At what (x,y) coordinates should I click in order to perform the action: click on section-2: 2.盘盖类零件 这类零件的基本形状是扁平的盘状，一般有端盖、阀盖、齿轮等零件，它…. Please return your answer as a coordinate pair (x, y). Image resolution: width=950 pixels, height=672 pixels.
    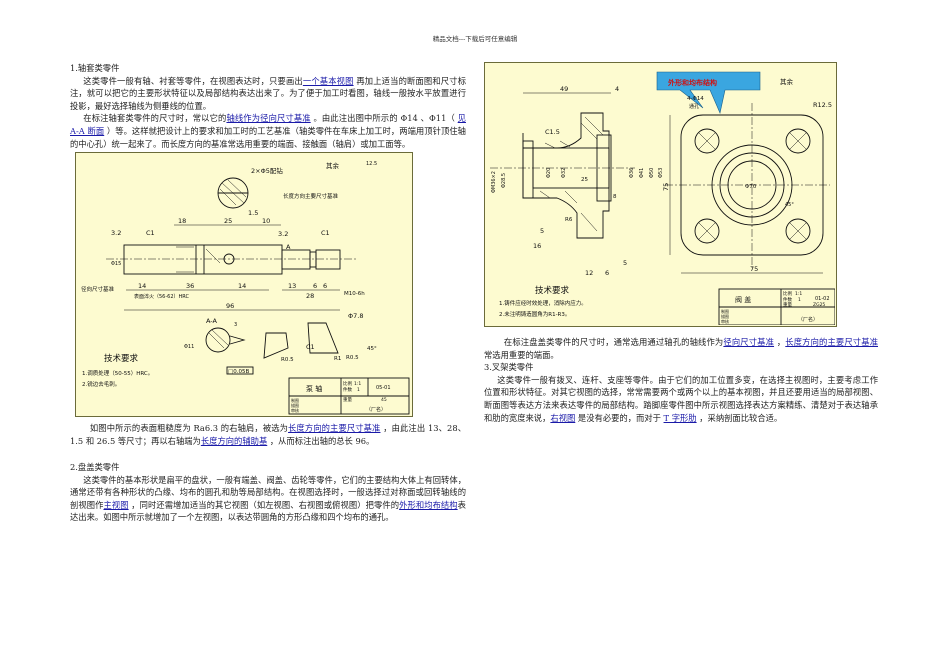
    Looking at the image, I should click on (268, 492).